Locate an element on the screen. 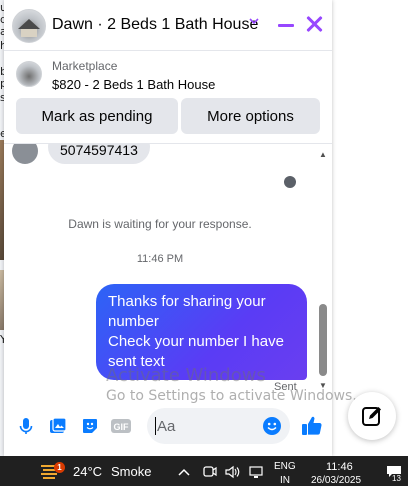 The width and height of the screenshot is (408, 486). gif-icon: GIF is located at coordinates (120, 426).